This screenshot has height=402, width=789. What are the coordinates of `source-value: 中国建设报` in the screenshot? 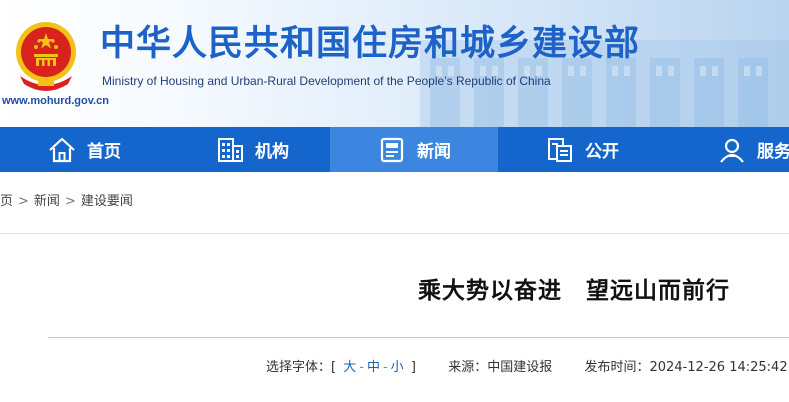 It's located at (520, 367).